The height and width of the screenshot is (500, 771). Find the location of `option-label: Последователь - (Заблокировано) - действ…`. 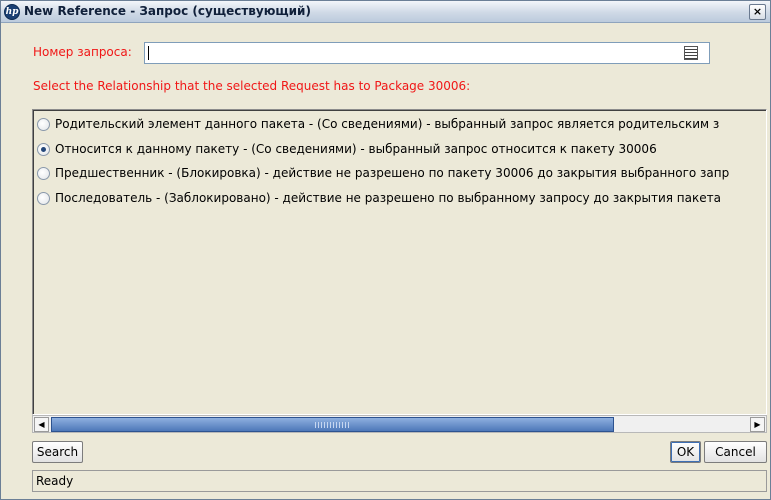

option-label: Последователь - (Заблокировано) - действ… is located at coordinates (388, 198).